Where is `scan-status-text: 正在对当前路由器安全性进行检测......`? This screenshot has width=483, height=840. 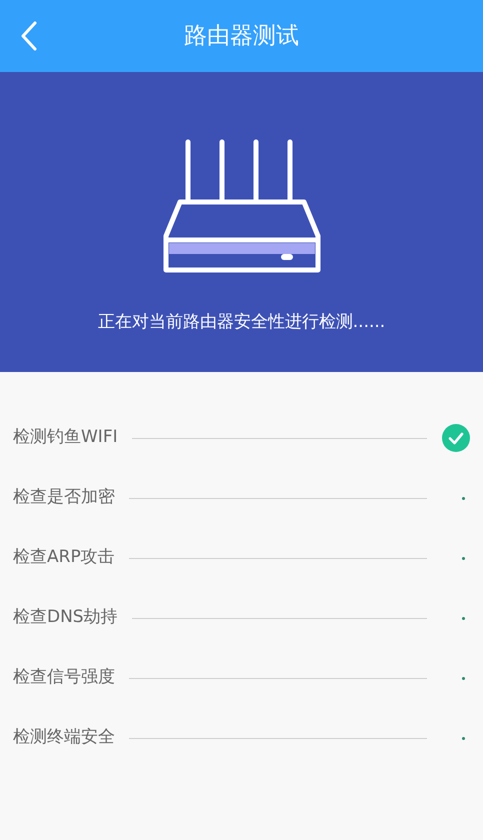
scan-status-text: 正在对当前路由器安全性进行检测...... is located at coordinates (242, 322).